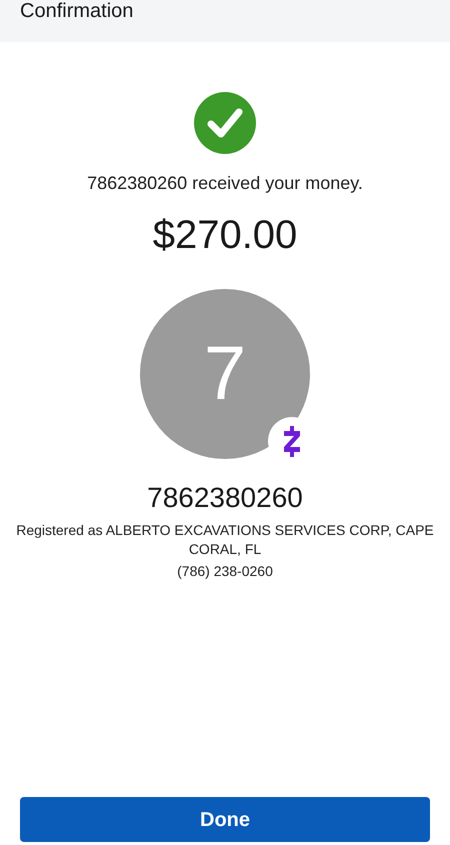 This screenshot has height=845, width=450. Describe the element at coordinates (225, 123) in the screenshot. I see `check-circle-icon` at that location.